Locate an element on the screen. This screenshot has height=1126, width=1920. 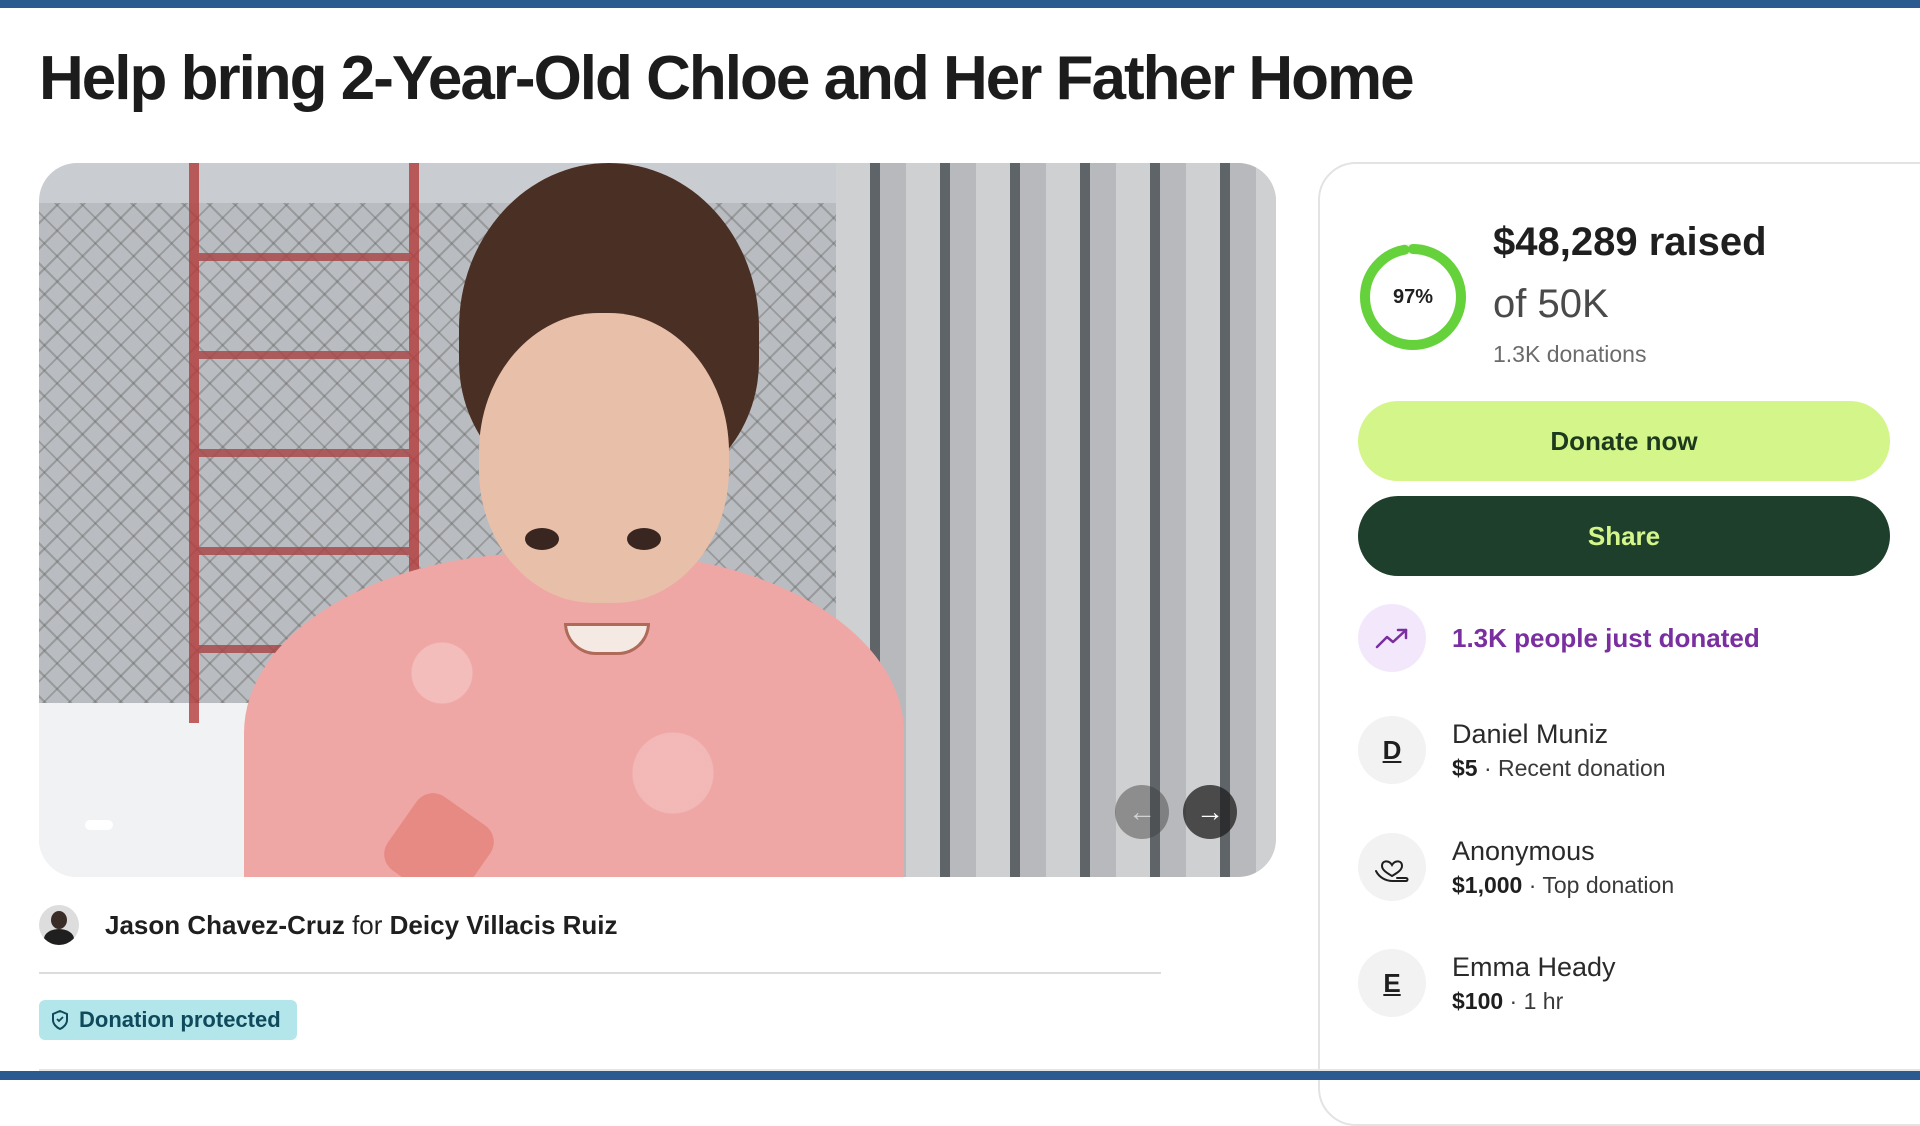
goal-amount: of 50K is located at coordinates (1551, 304).